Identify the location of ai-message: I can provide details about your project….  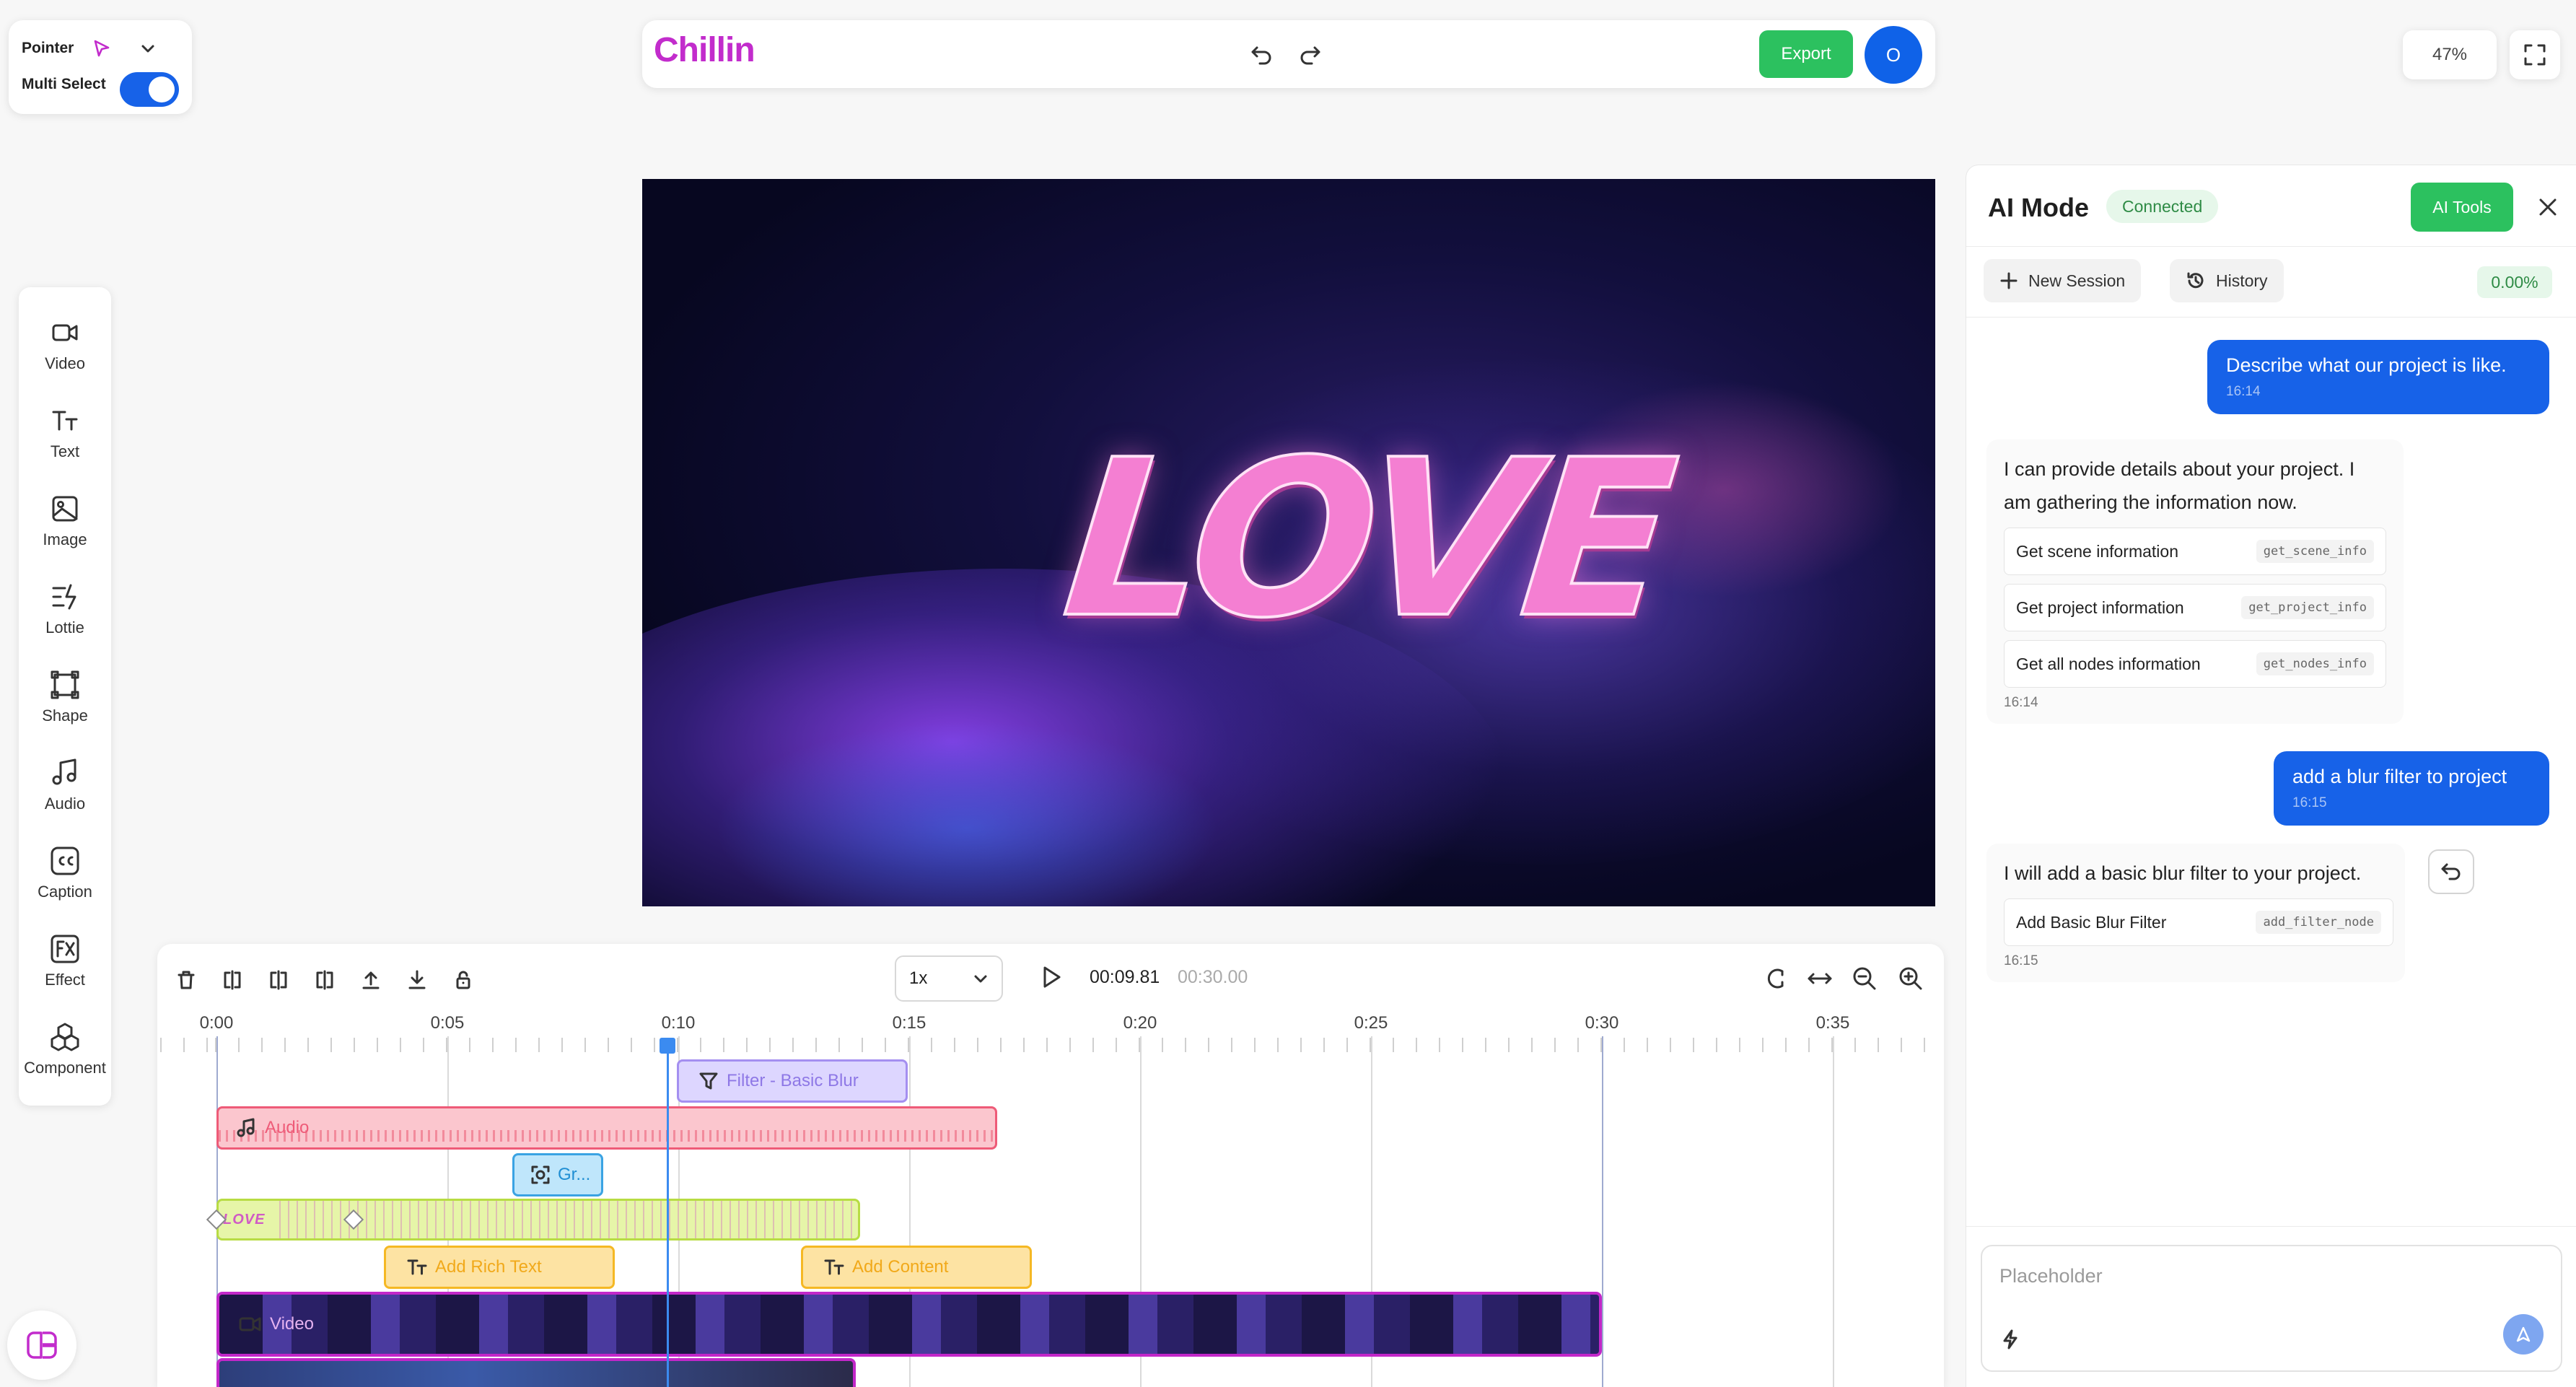
(2195, 581).